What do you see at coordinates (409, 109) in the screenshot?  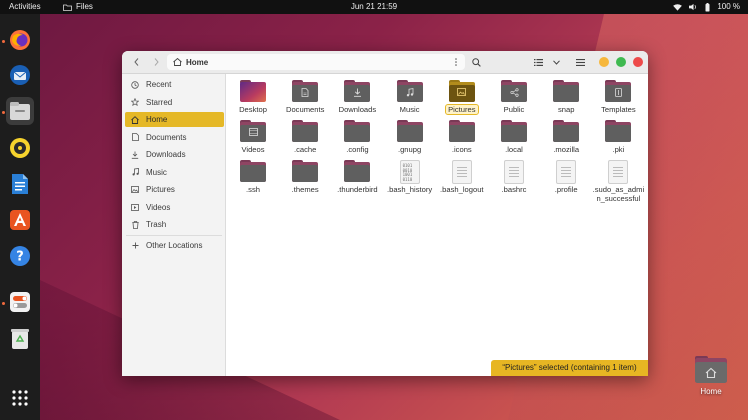 I see `file-name: Music` at bounding box center [409, 109].